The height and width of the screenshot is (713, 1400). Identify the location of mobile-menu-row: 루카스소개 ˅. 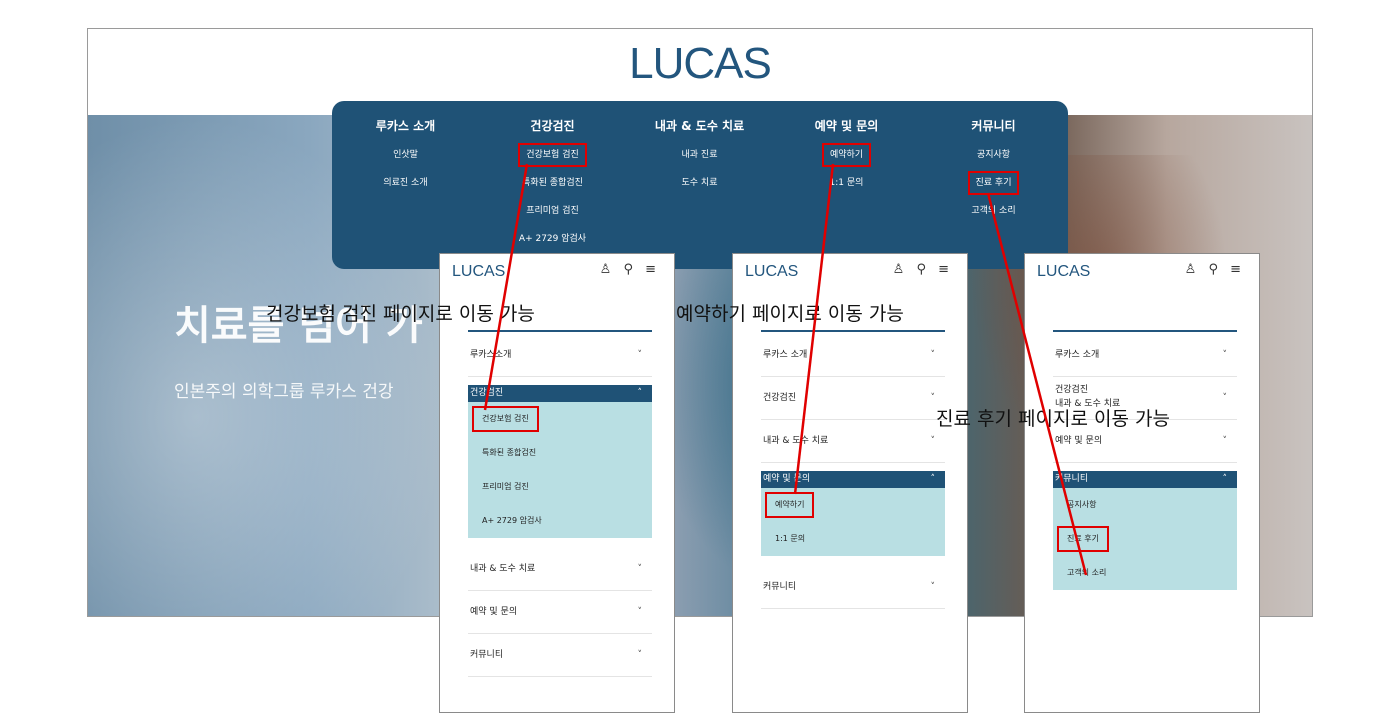
(560, 355).